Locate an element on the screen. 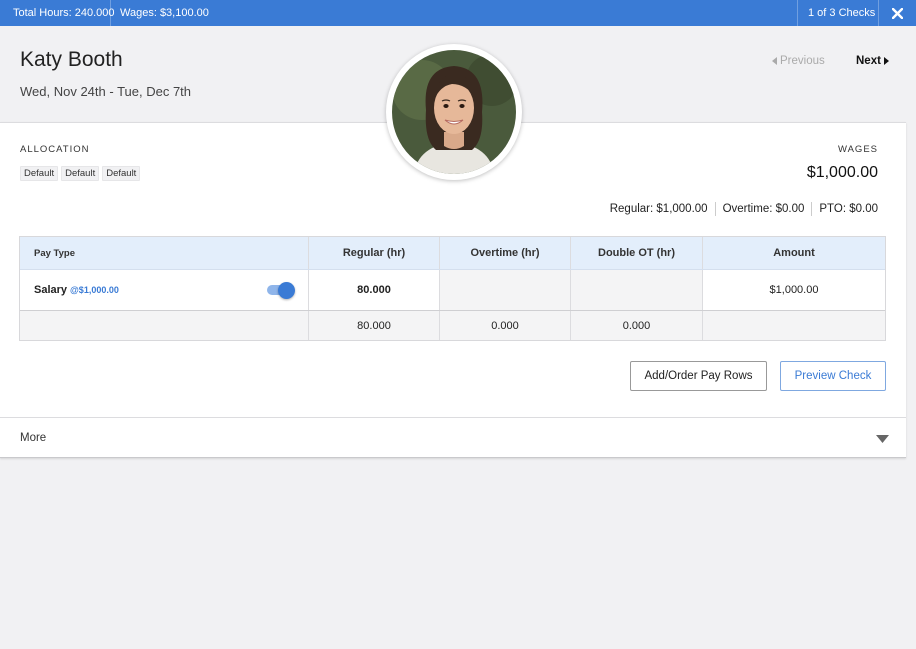  next-label: Next is located at coordinates (868, 61).